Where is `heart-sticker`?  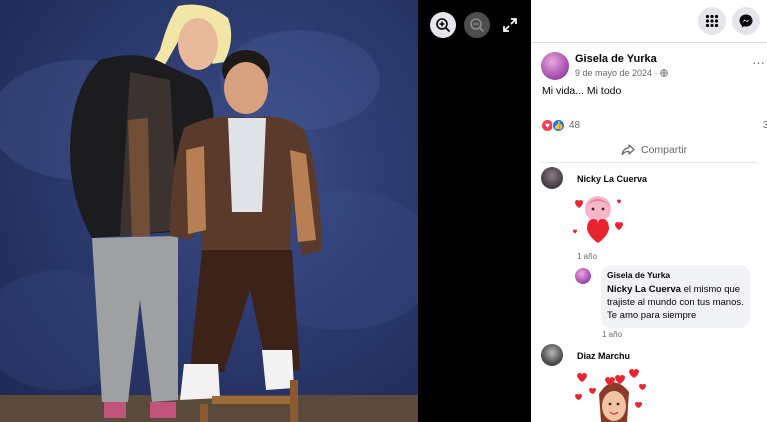 heart-sticker is located at coordinates (598, 218).